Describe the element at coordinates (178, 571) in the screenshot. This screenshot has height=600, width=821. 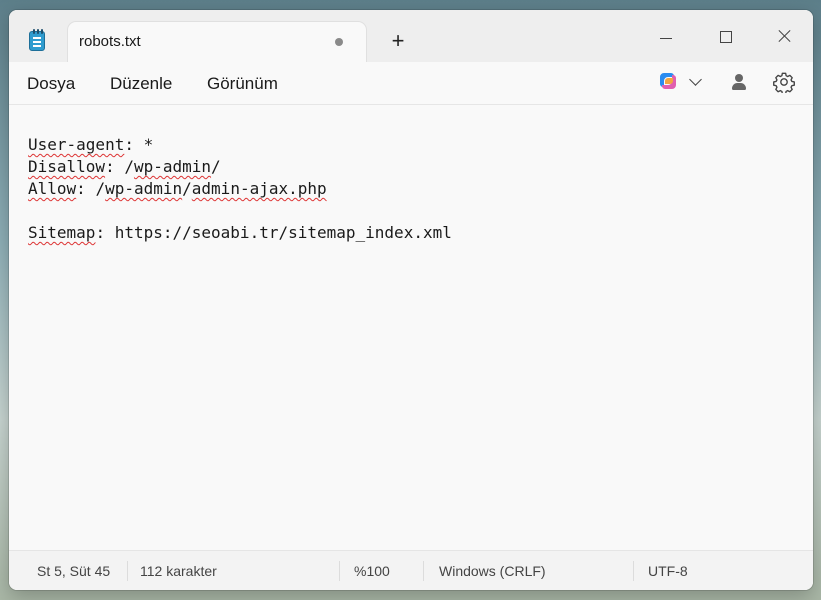
I see `character-count: 112 karakter` at that location.